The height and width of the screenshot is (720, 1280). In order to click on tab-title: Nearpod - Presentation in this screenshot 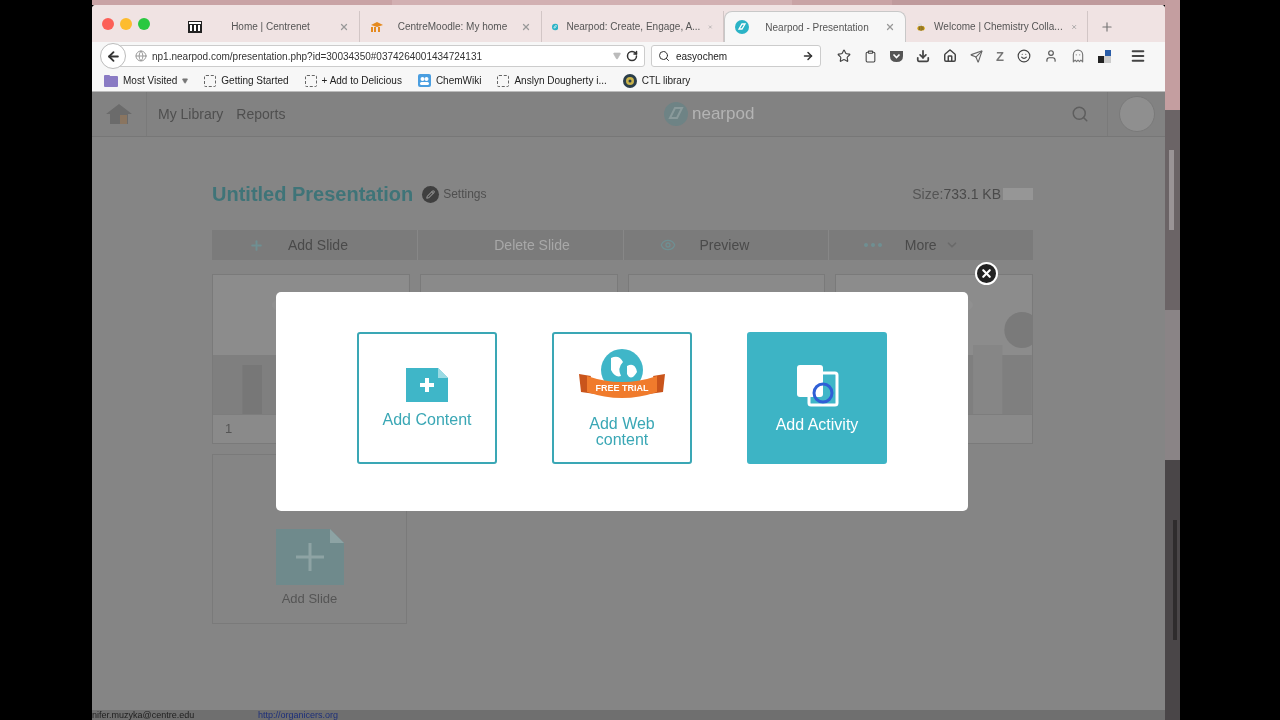, I will do `click(817, 27)`.